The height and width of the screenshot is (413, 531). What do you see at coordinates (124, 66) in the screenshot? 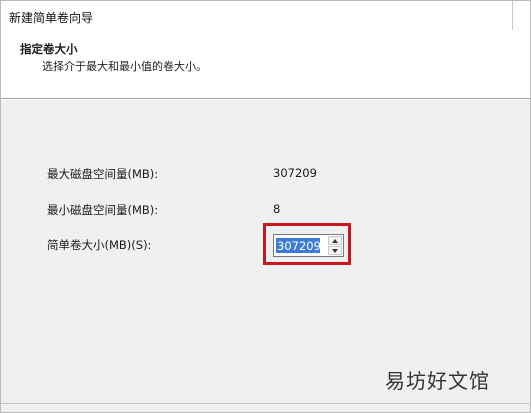
I see `page-subtitle: 选择介于最大和最小值的卷大小。` at bounding box center [124, 66].